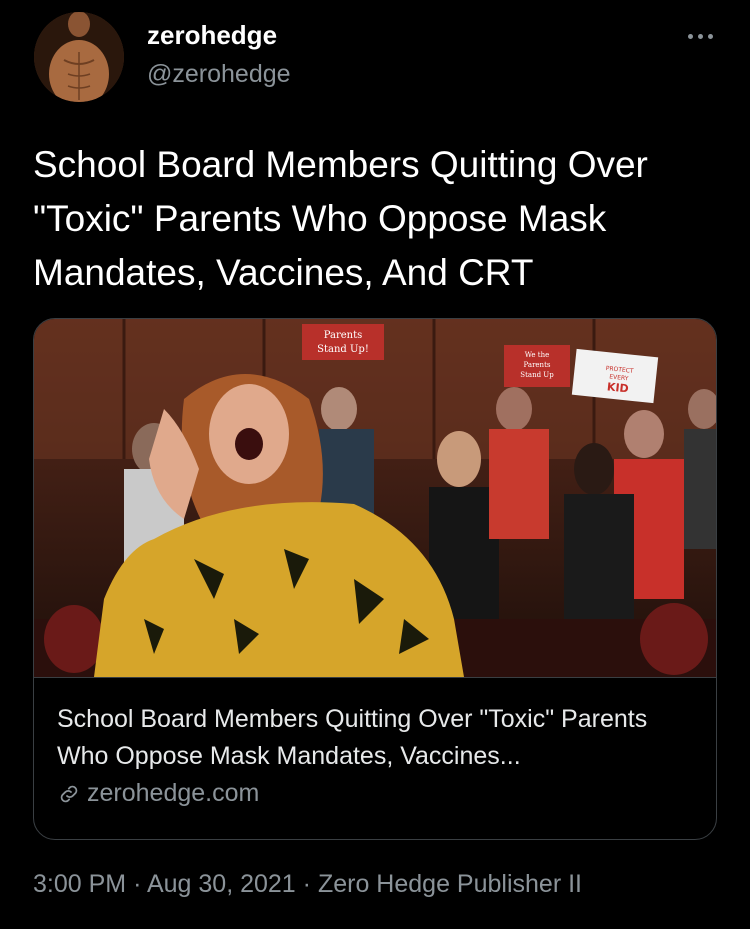 The height and width of the screenshot is (929, 750). I want to click on card-domain: zerohedge.com, so click(158, 793).